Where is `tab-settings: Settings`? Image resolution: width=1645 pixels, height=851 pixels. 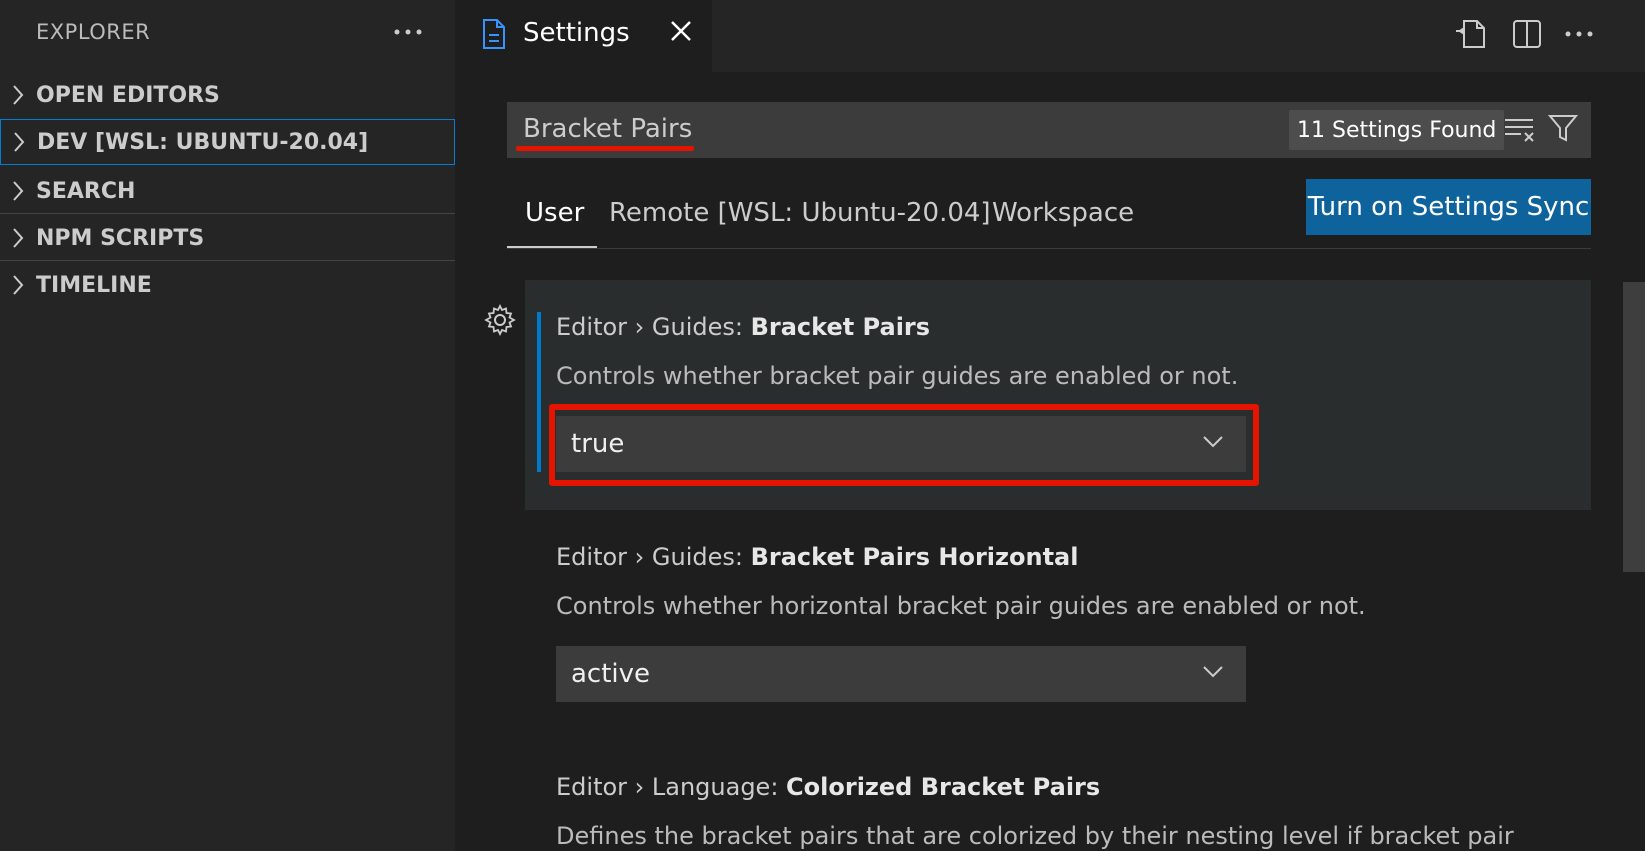
tab-settings: Settings is located at coordinates (583, 36).